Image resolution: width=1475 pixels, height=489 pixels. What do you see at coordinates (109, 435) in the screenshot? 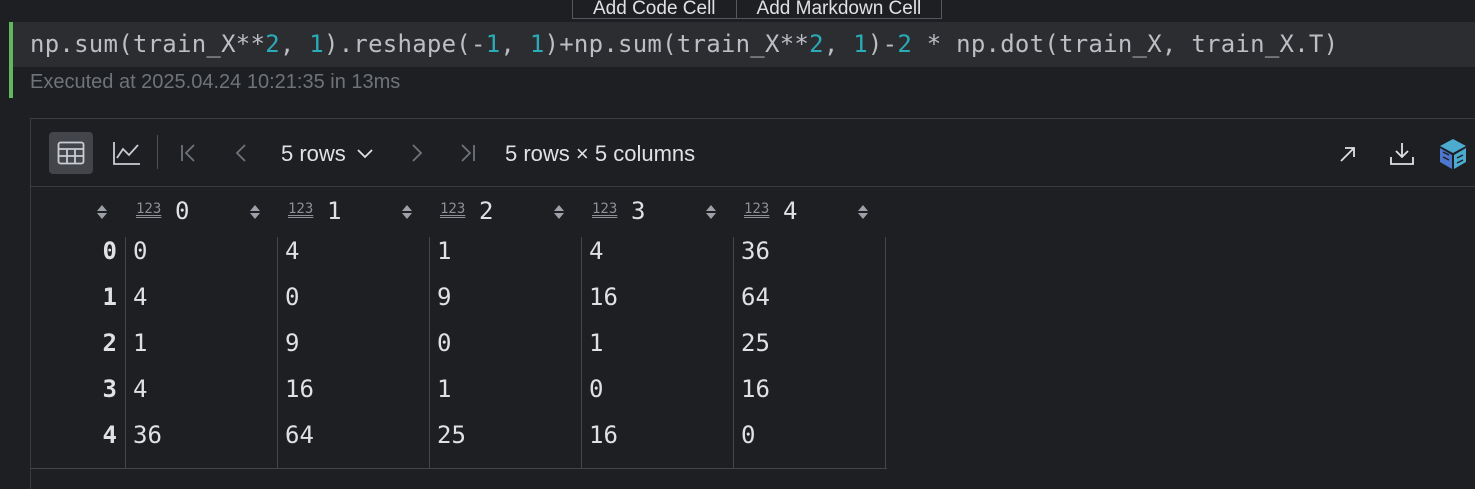
I see `row-index-4: 4` at bounding box center [109, 435].